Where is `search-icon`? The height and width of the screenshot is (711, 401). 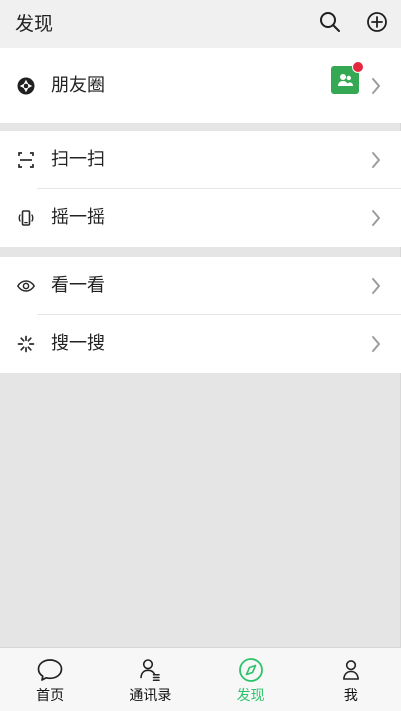 search-icon is located at coordinates (330, 22).